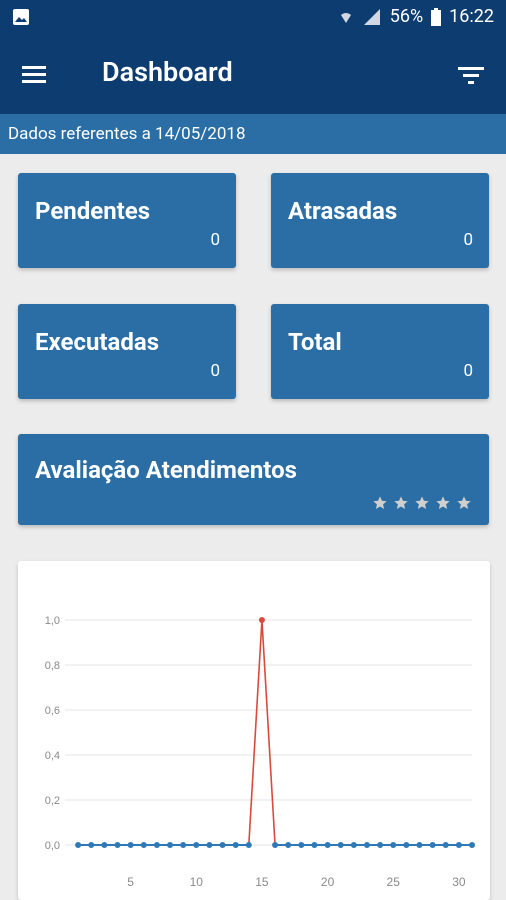  What do you see at coordinates (253, 75) in the screenshot?
I see `app-bar: Dashboard` at bounding box center [253, 75].